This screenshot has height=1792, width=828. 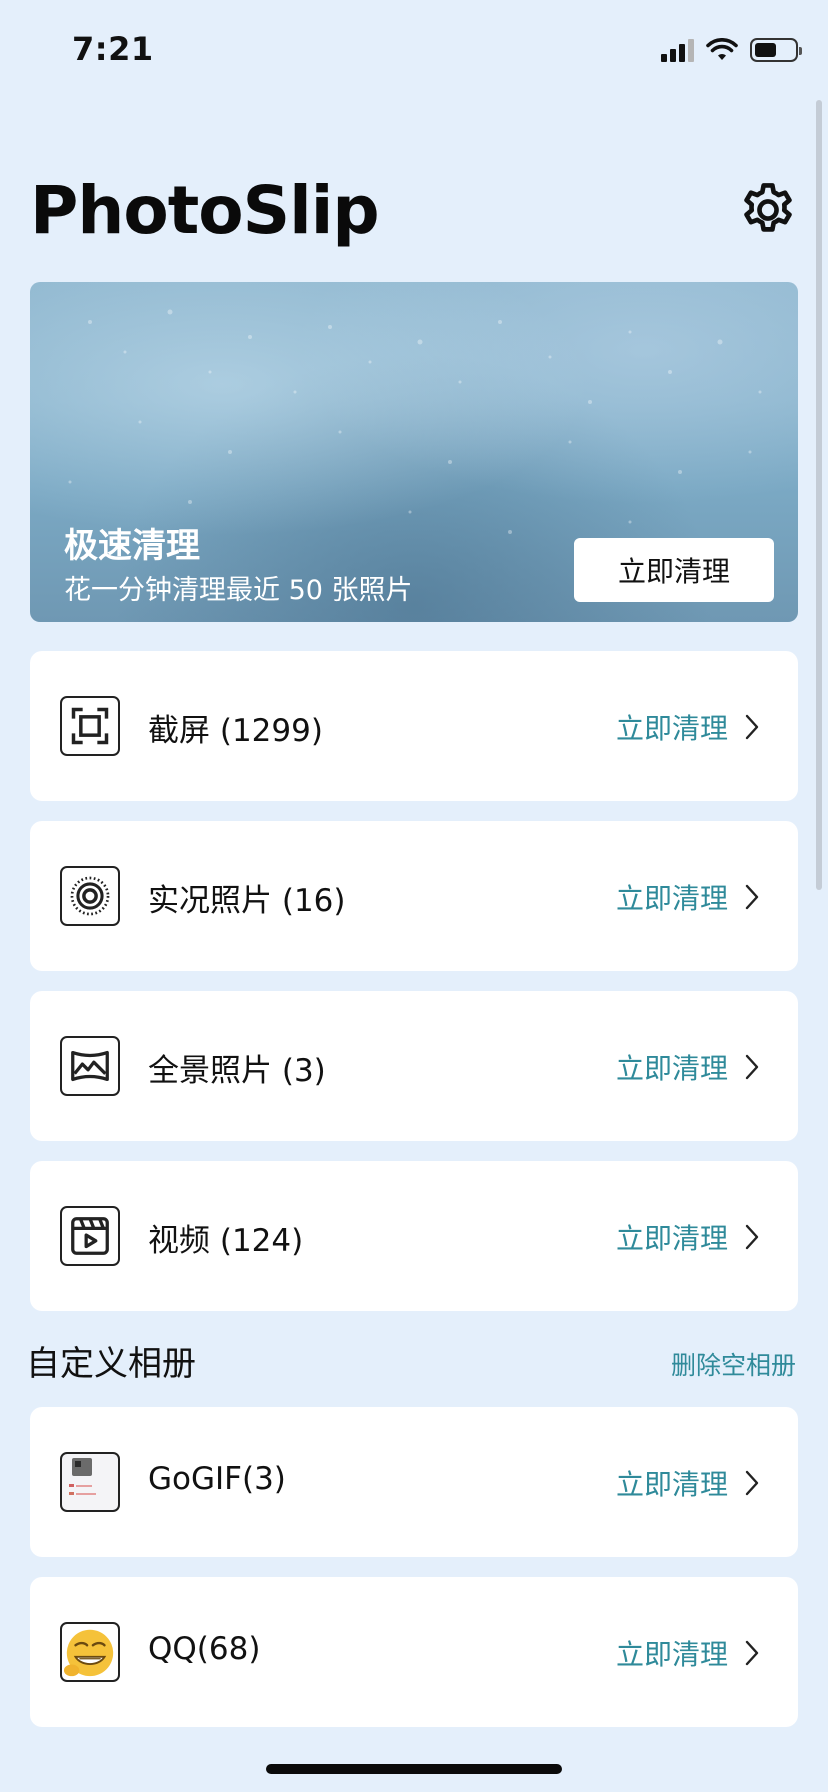 I want to click on live-photo-icon, so click(x=90, y=896).